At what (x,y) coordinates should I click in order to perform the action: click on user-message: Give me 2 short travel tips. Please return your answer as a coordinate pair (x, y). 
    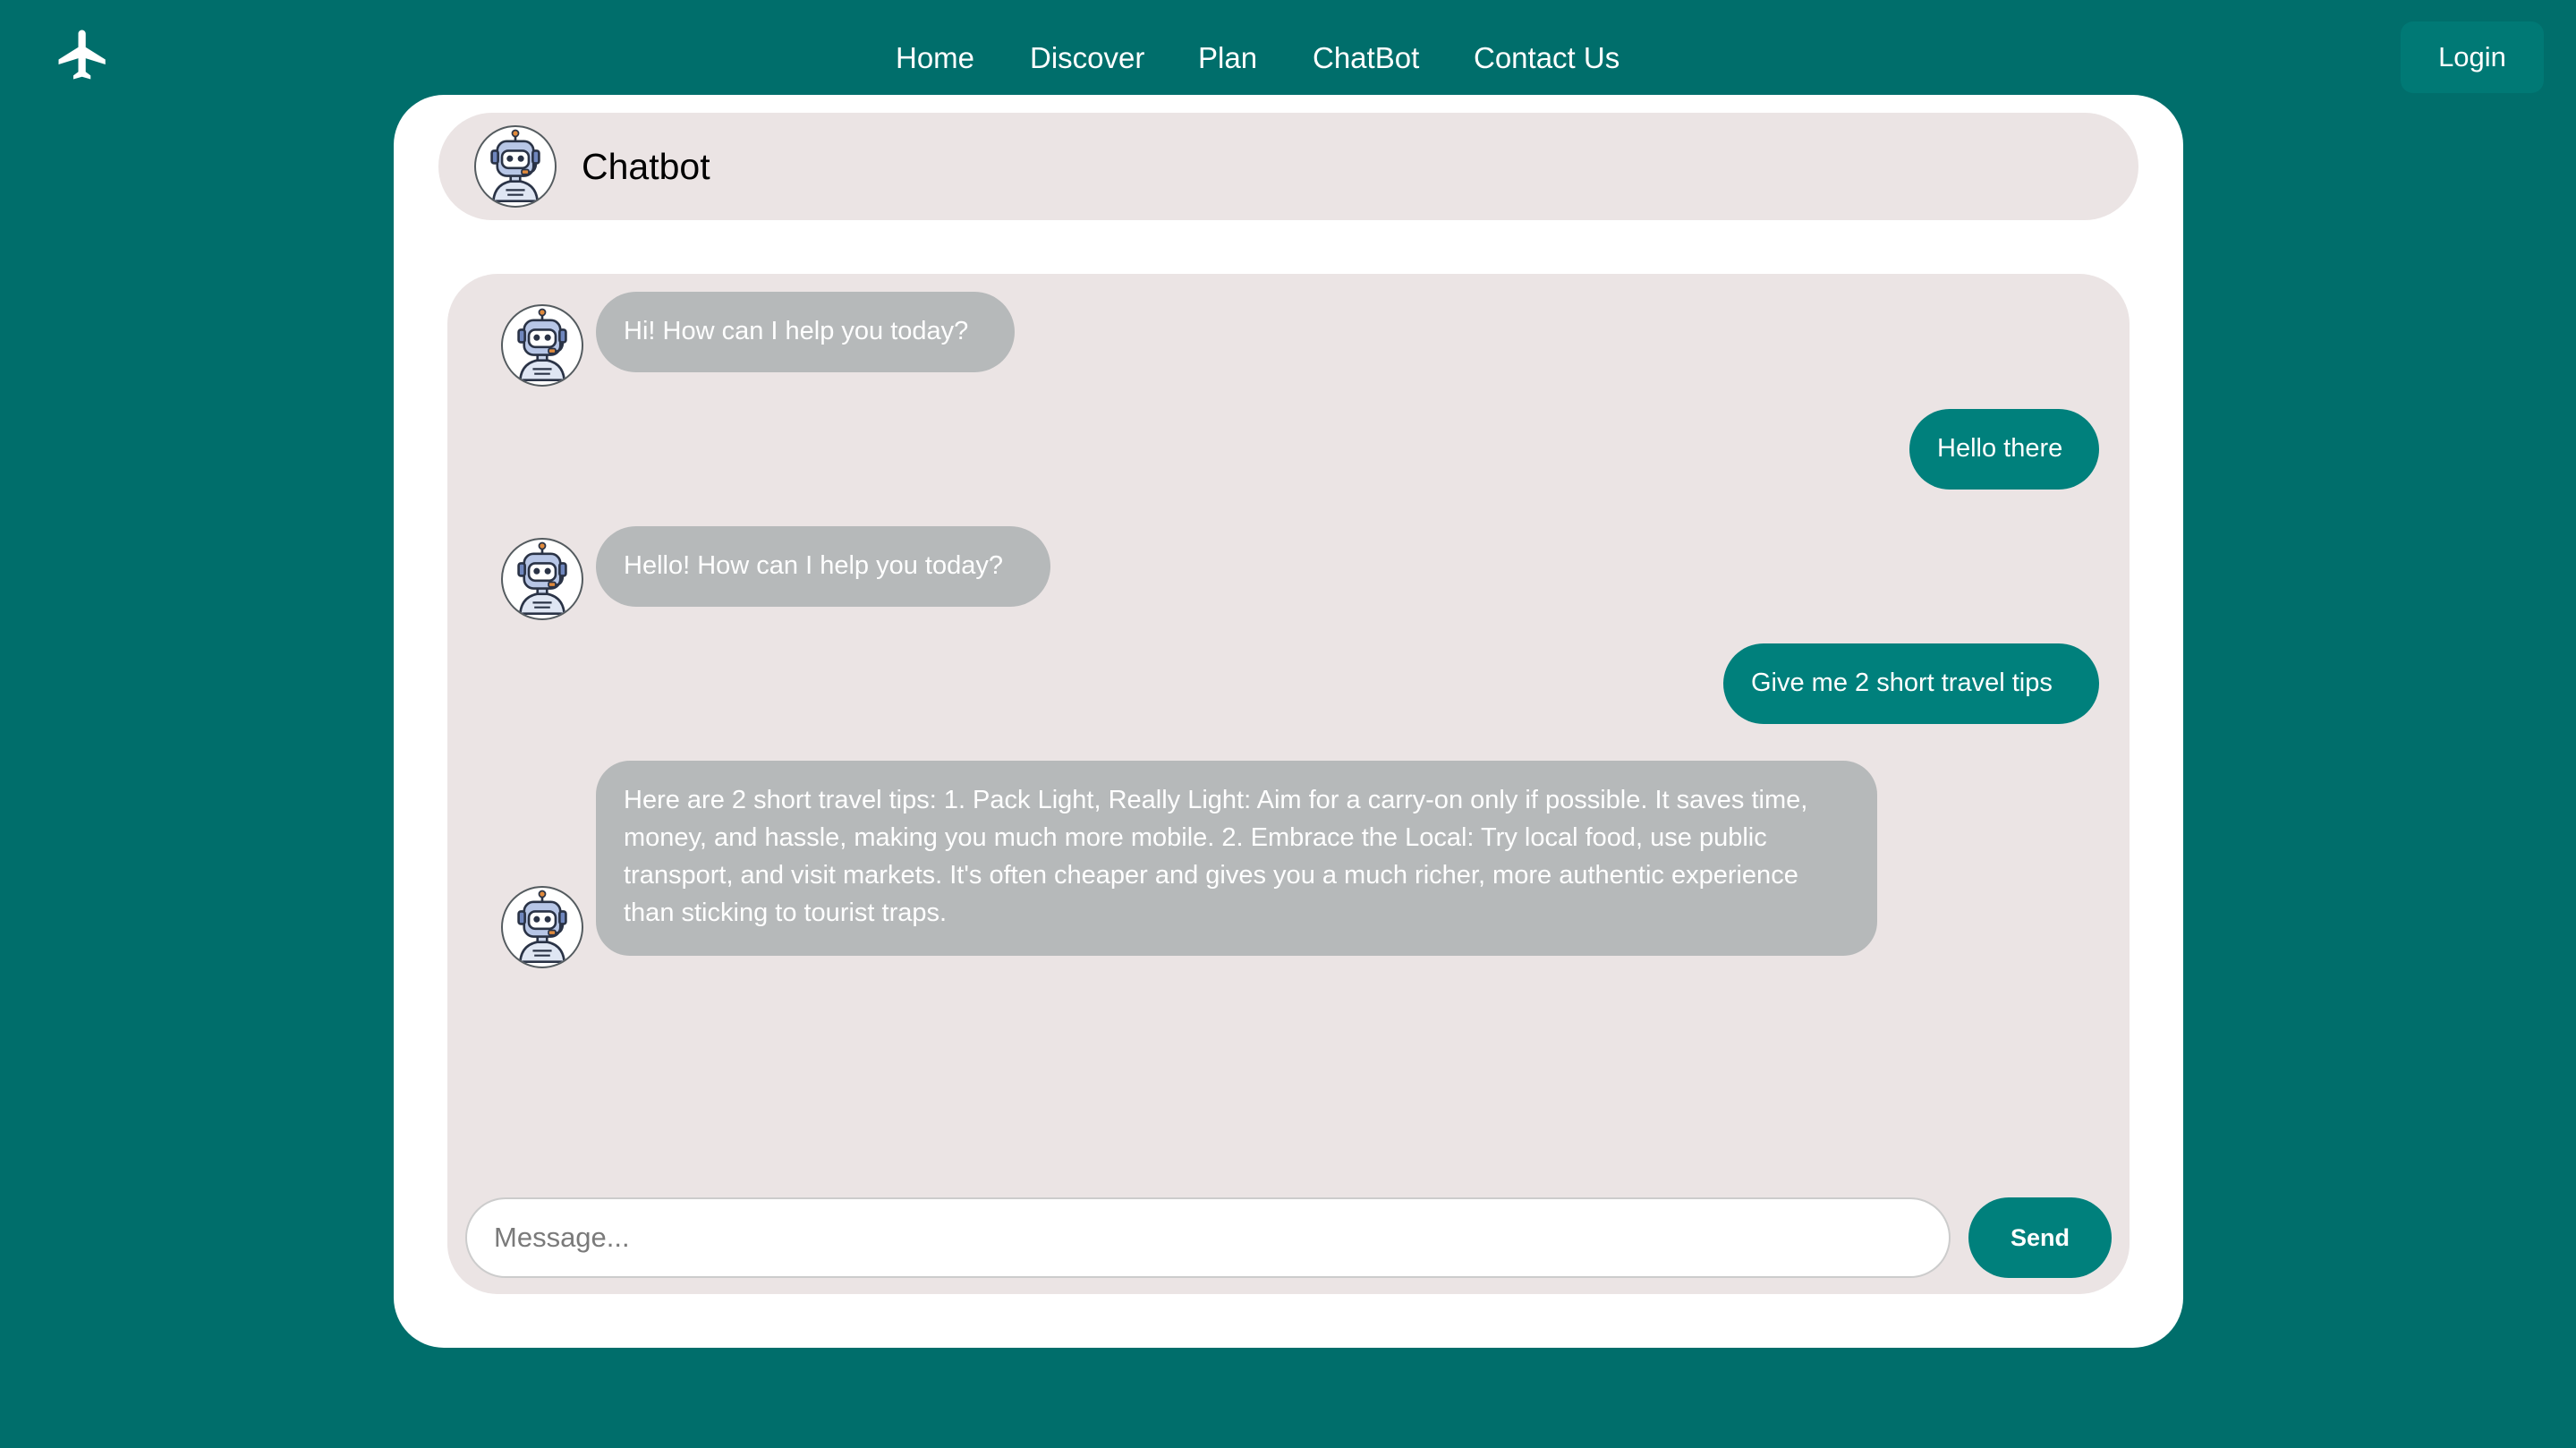
    Looking at the image, I should click on (1911, 683).